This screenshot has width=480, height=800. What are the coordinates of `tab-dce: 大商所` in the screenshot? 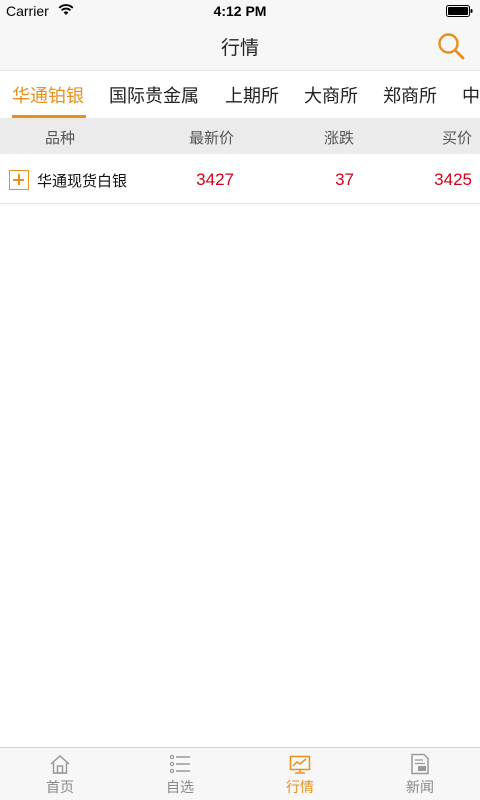 It's located at (331, 95).